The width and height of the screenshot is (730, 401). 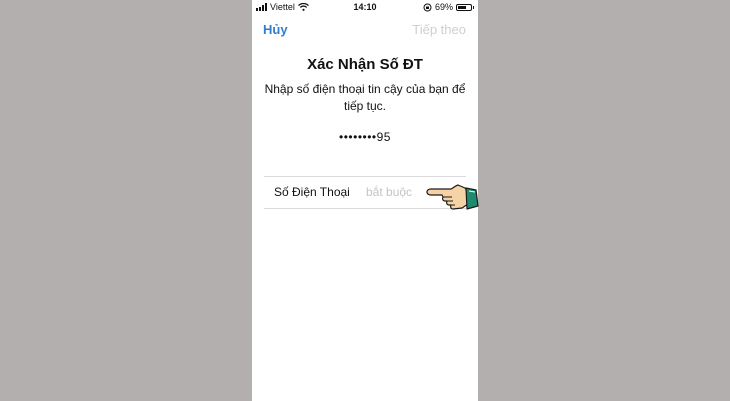 I want to click on status-right: 69%, so click(x=448, y=7).